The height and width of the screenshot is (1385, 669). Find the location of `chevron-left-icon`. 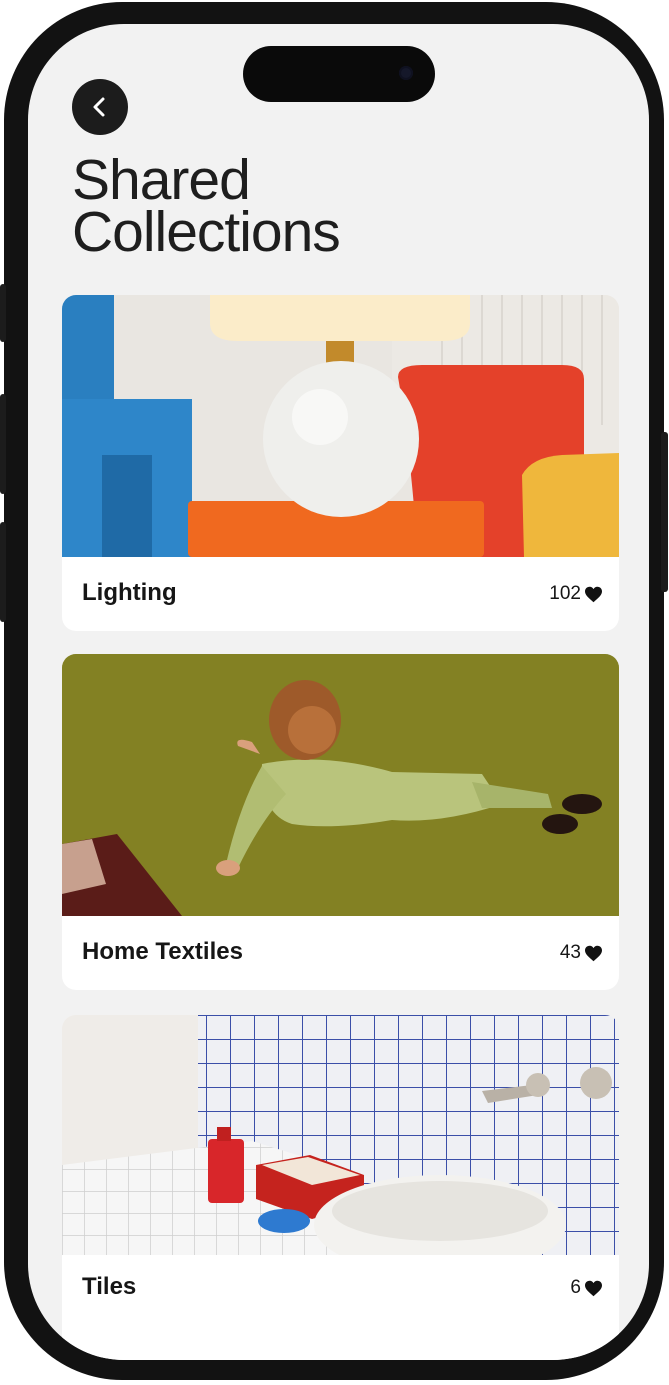

chevron-left-icon is located at coordinates (99, 107).